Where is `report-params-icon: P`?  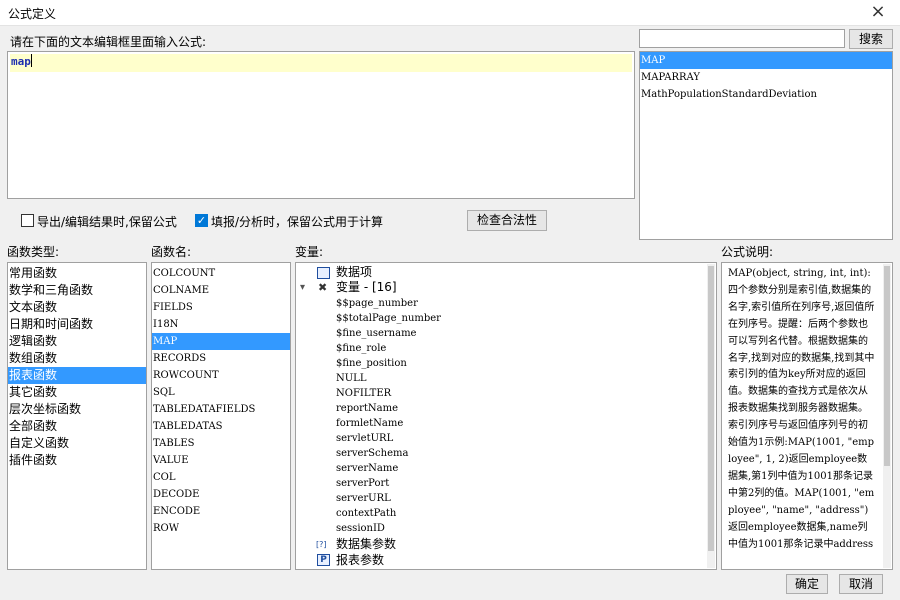
report-params-icon: P is located at coordinates (323, 560).